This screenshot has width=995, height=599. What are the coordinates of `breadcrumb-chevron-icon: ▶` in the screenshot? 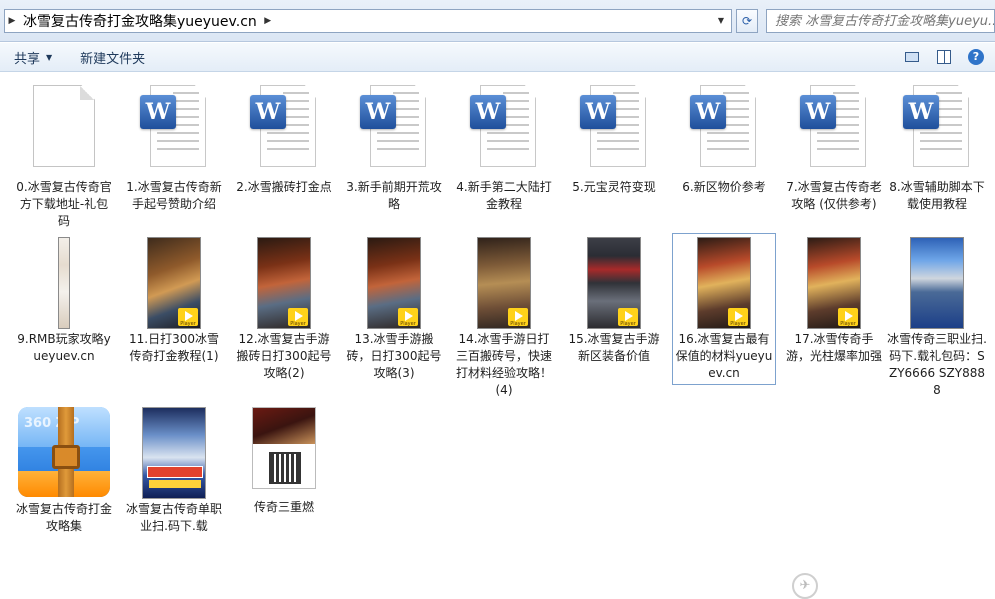 It's located at (268, 21).